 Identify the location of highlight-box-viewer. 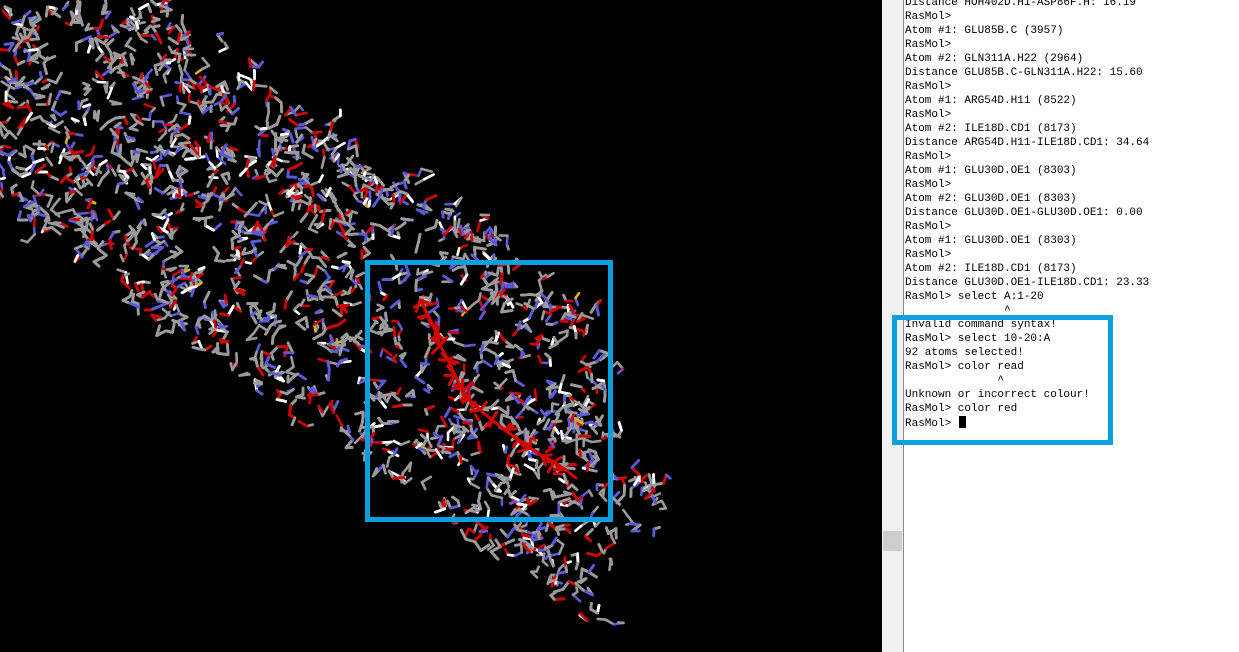
(489, 391).